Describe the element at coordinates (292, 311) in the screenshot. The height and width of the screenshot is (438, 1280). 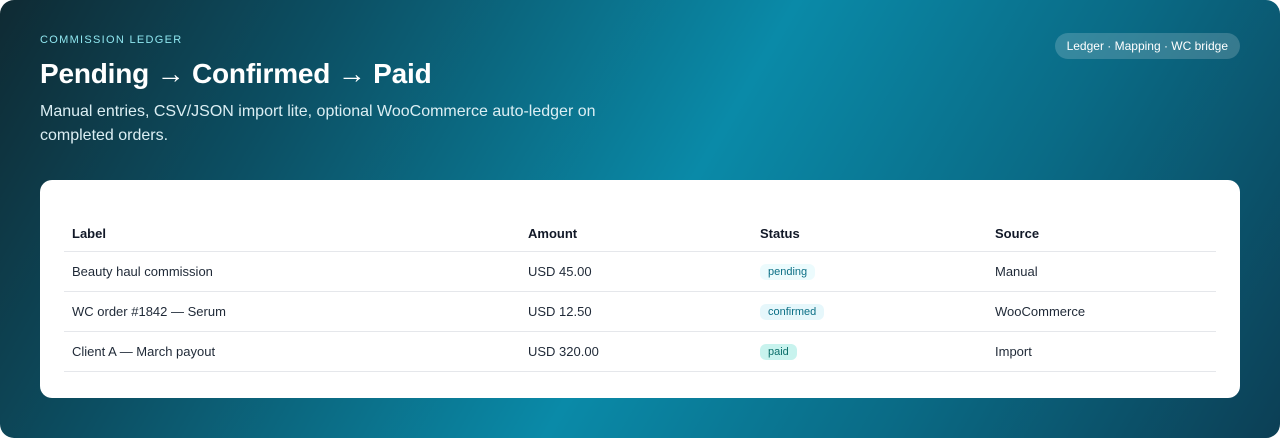
I see `cell-label: WC order #1842 — Serum` at that location.